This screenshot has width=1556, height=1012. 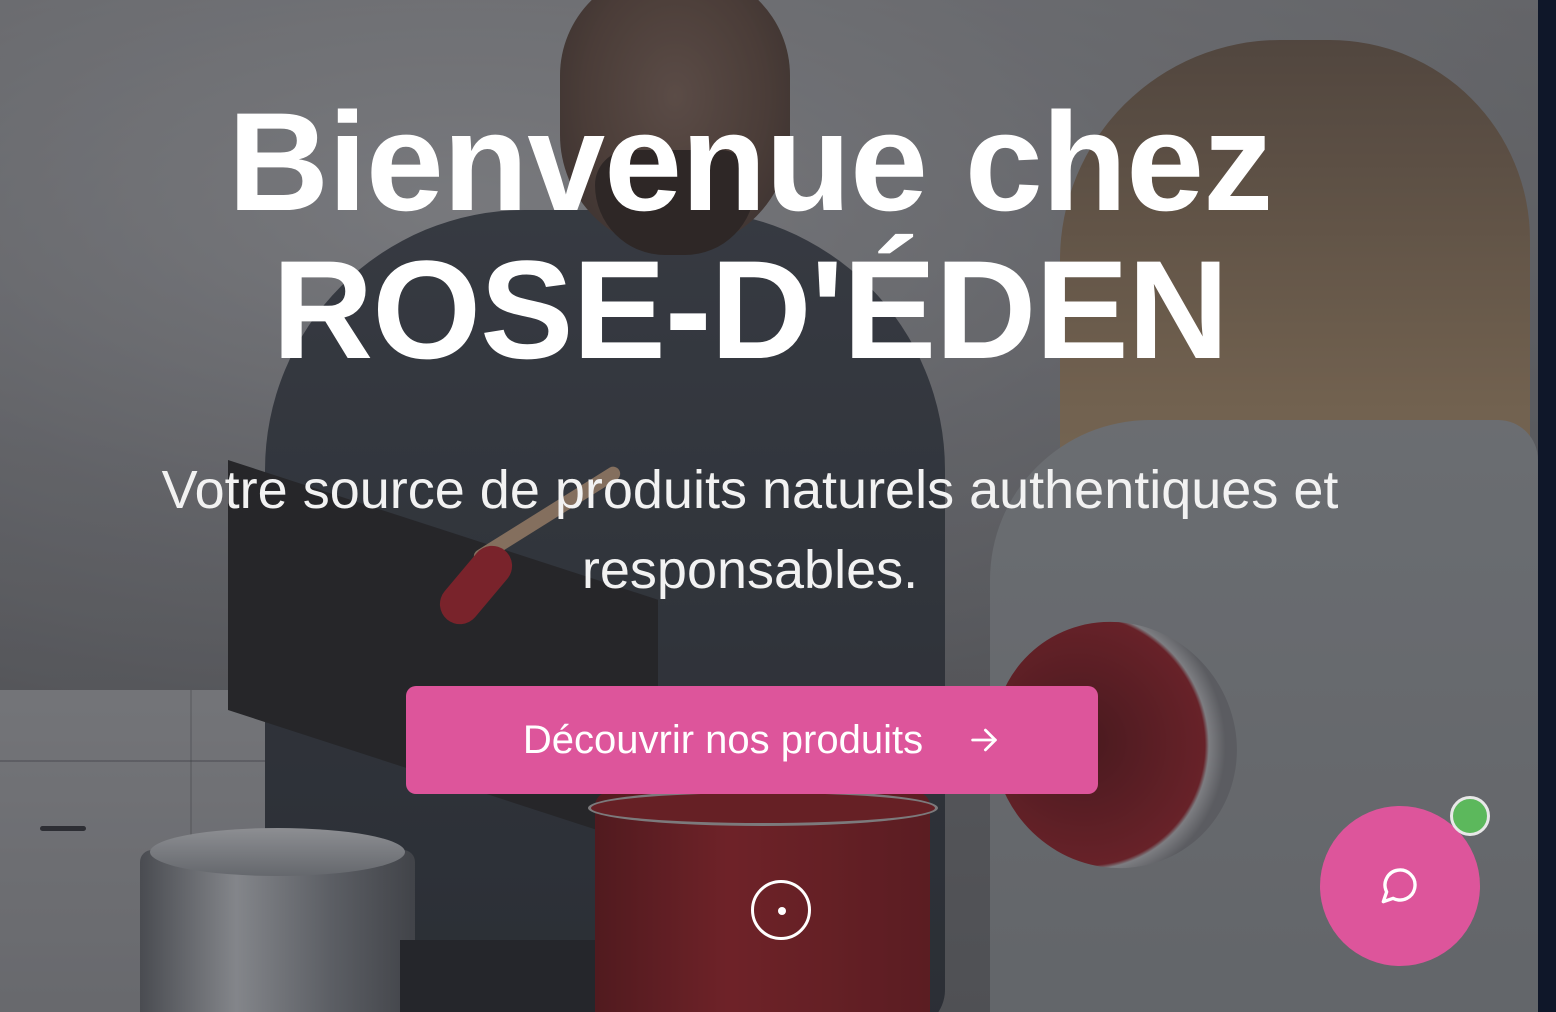 I want to click on scroll-dot, so click(x=782, y=911).